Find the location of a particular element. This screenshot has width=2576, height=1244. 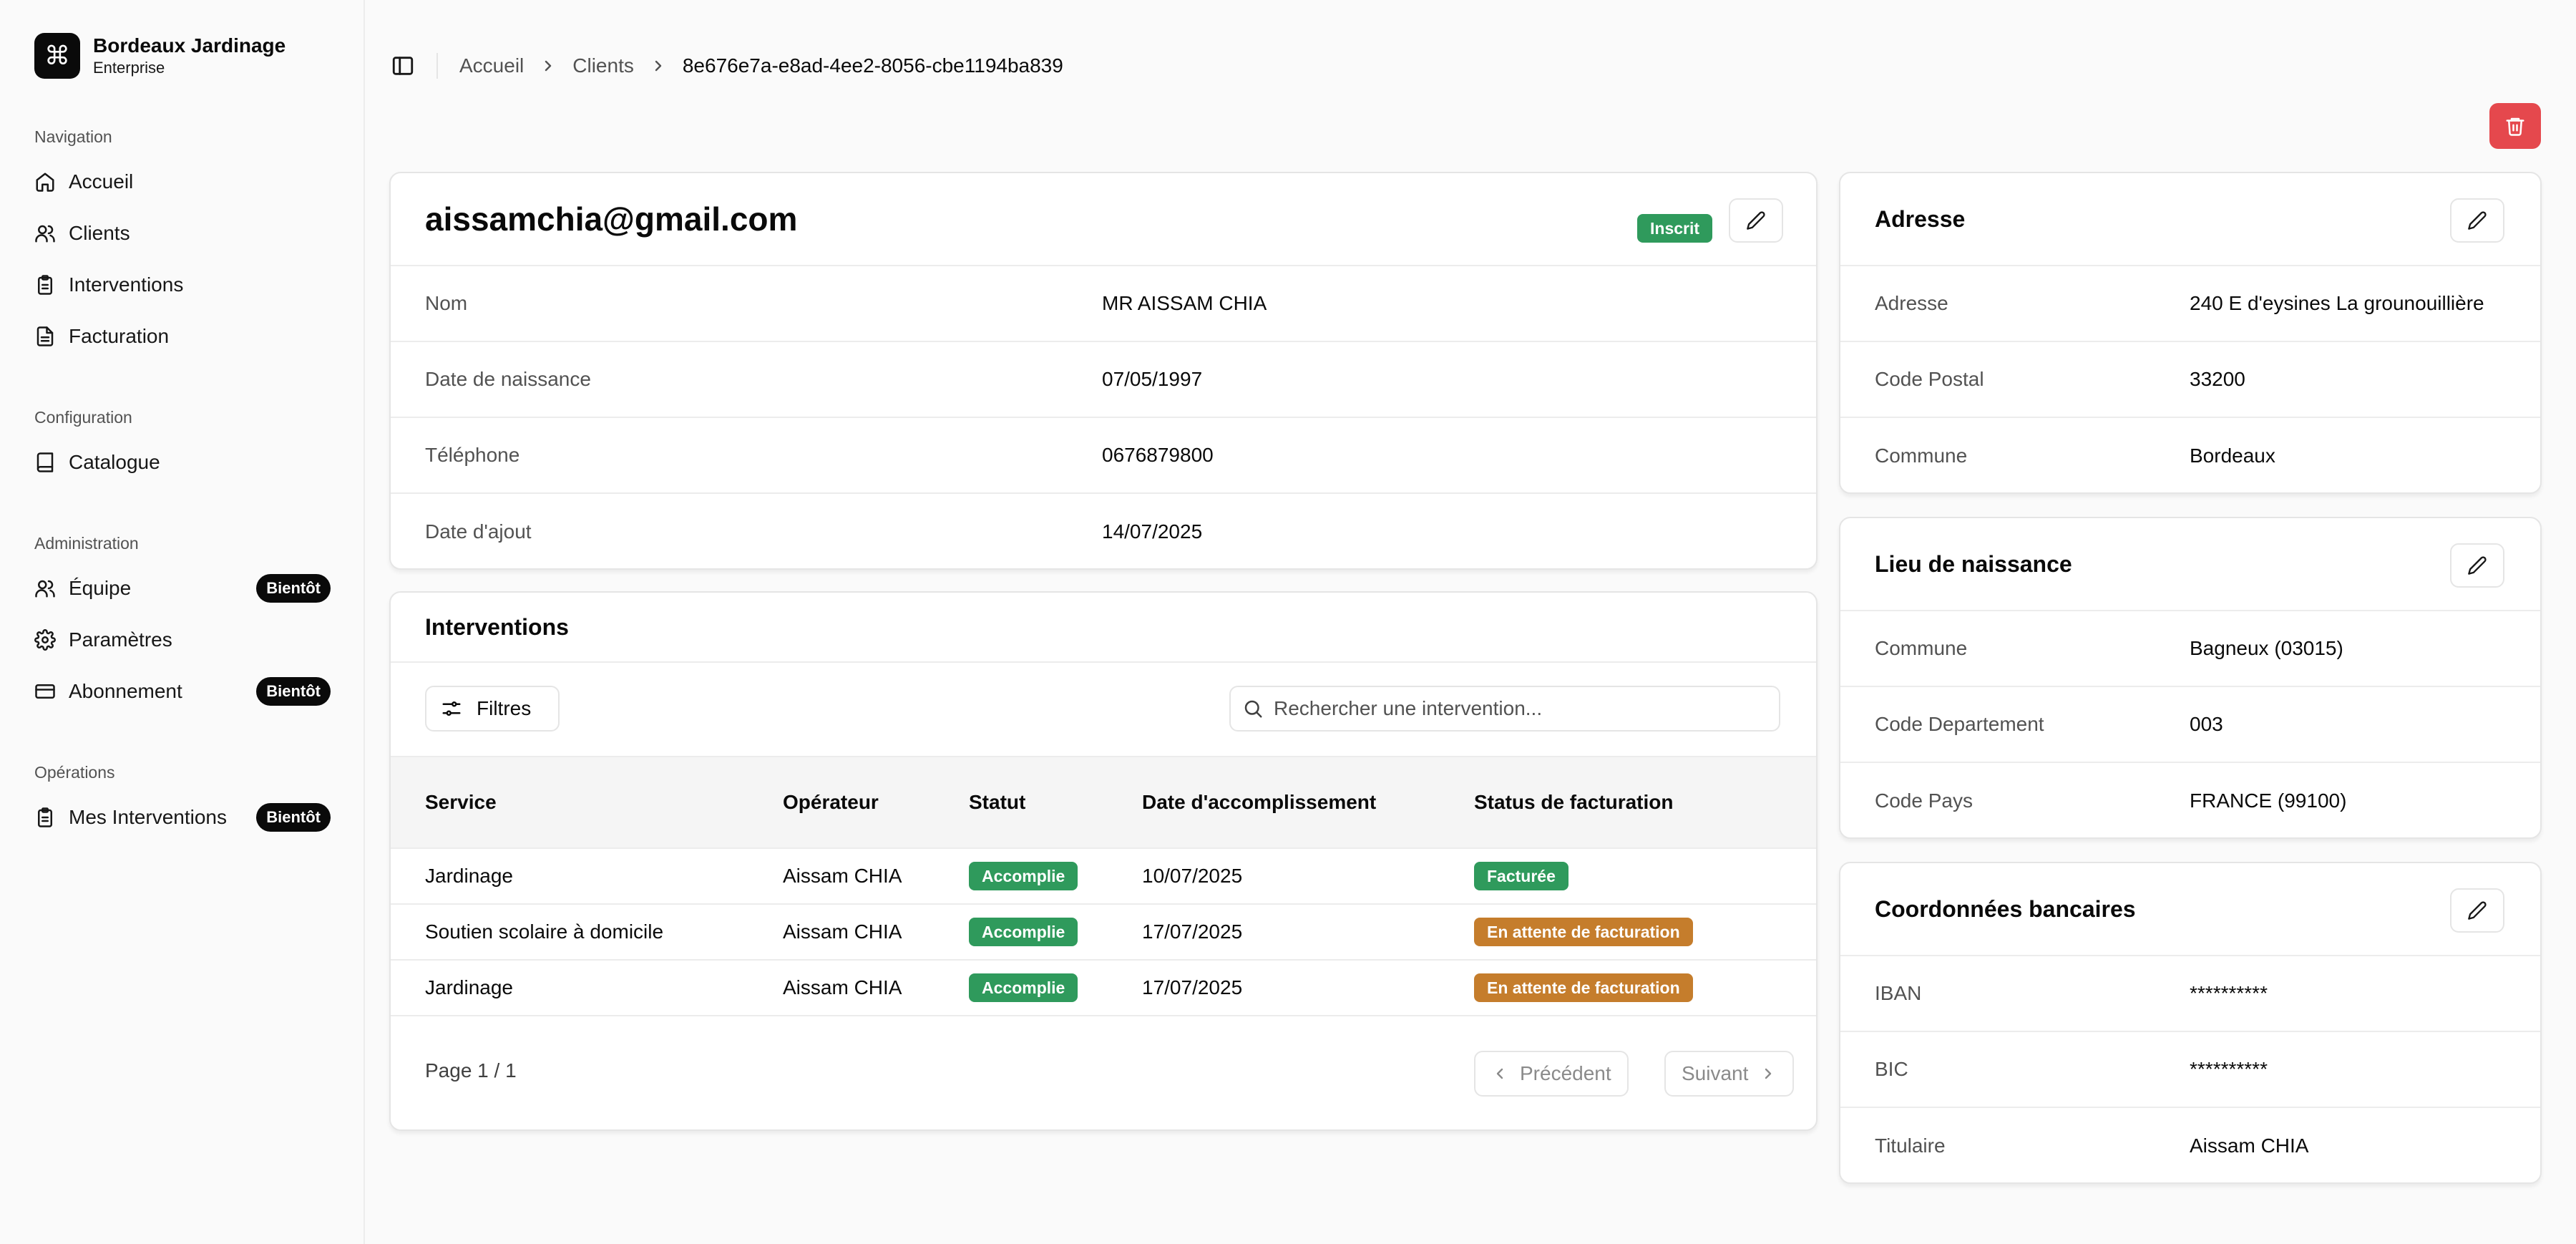

credit-card-icon is located at coordinates (45, 691).